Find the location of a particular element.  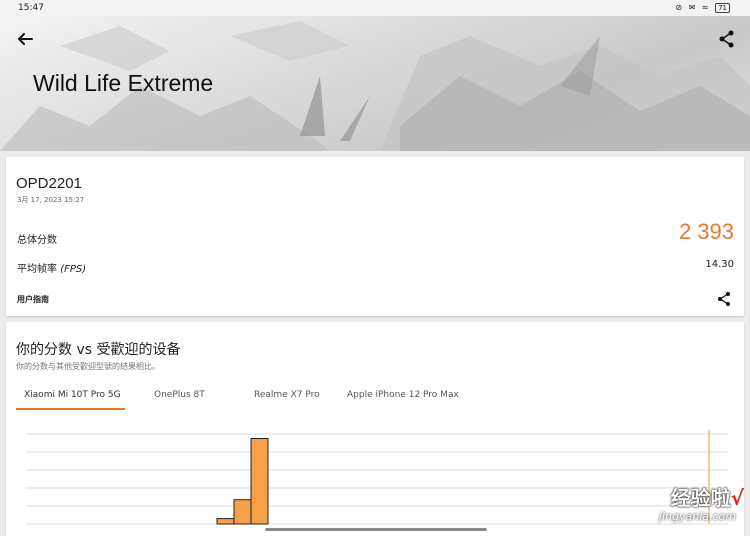

active-tab-indicator is located at coordinates (70, 409).